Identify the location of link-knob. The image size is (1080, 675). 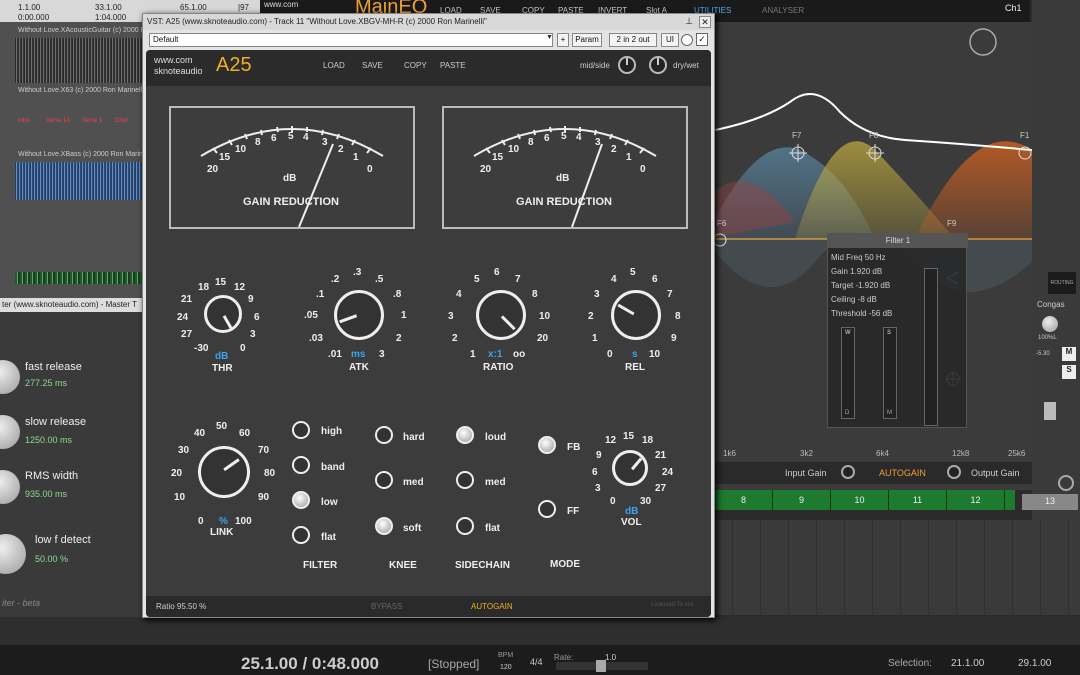
(224, 472).